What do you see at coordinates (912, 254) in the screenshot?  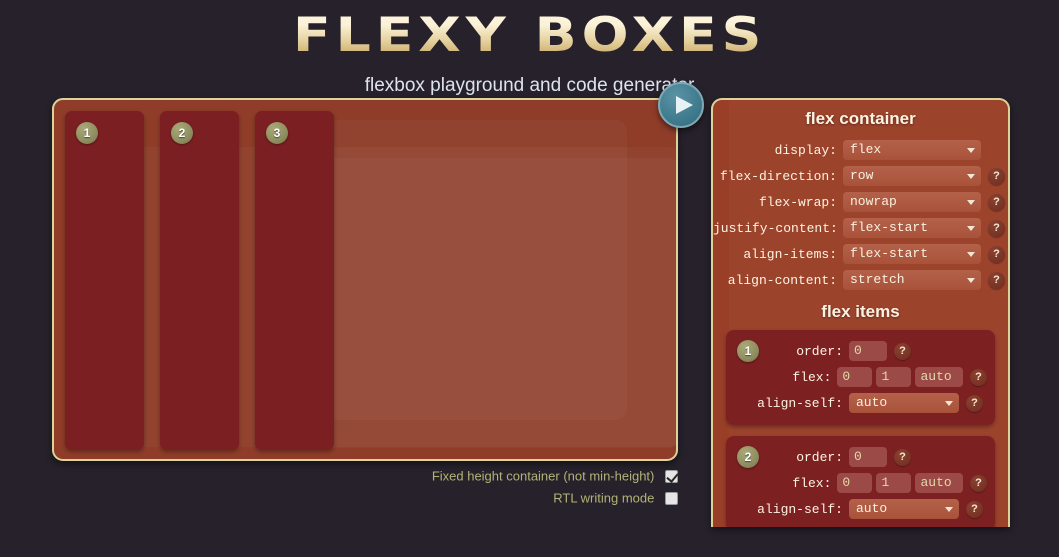 I see `select-align-items: flex-start` at bounding box center [912, 254].